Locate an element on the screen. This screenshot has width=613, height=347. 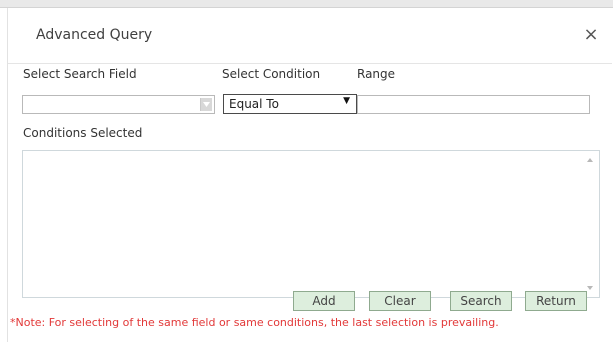
close-icon: × is located at coordinates (591, 35).